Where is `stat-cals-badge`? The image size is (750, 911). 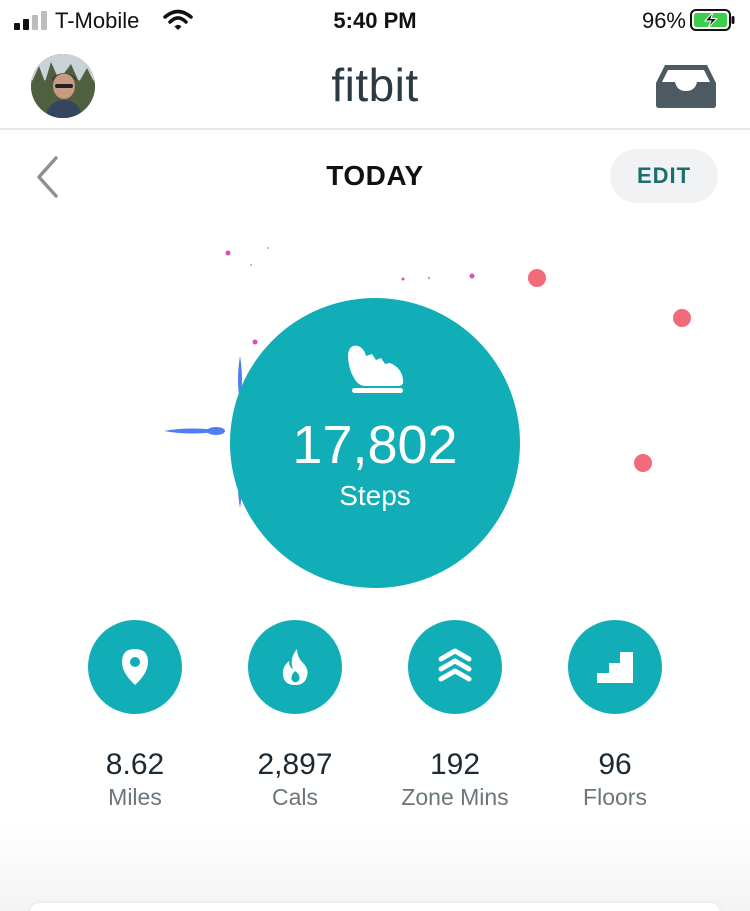 stat-cals-badge is located at coordinates (295, 667).